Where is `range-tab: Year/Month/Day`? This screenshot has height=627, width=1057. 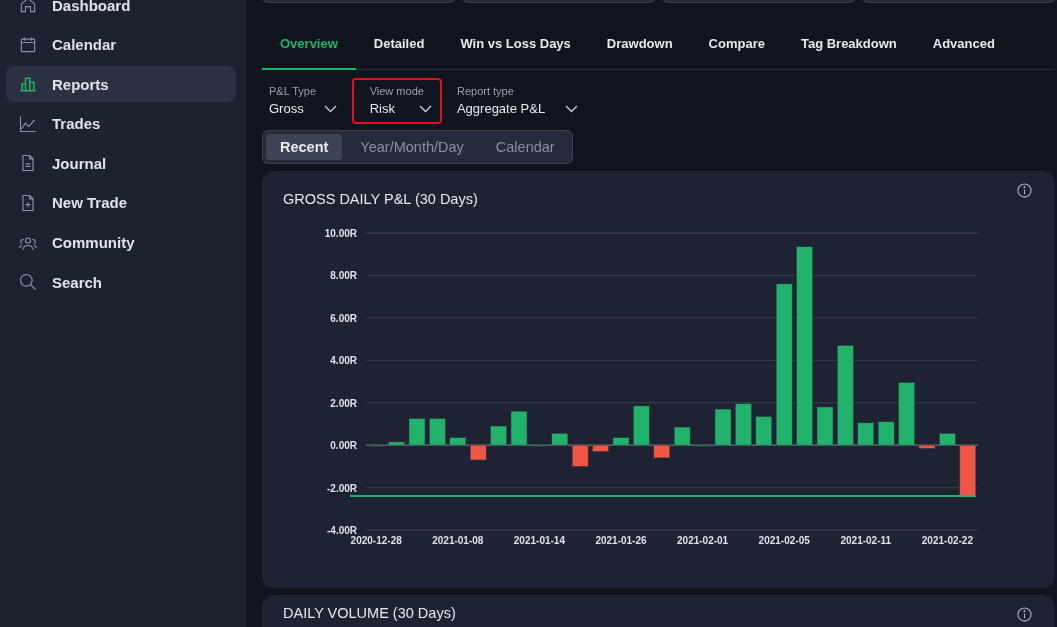 range-tab: Year/Month/Day is located at coordinates (412, 147).